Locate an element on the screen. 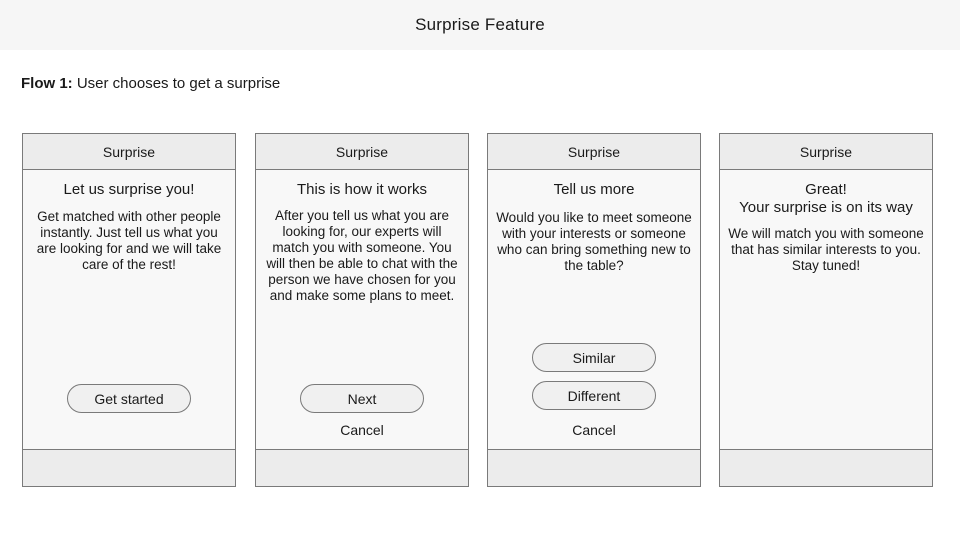  different-option-button: Different is located at coordinates (594, 395).